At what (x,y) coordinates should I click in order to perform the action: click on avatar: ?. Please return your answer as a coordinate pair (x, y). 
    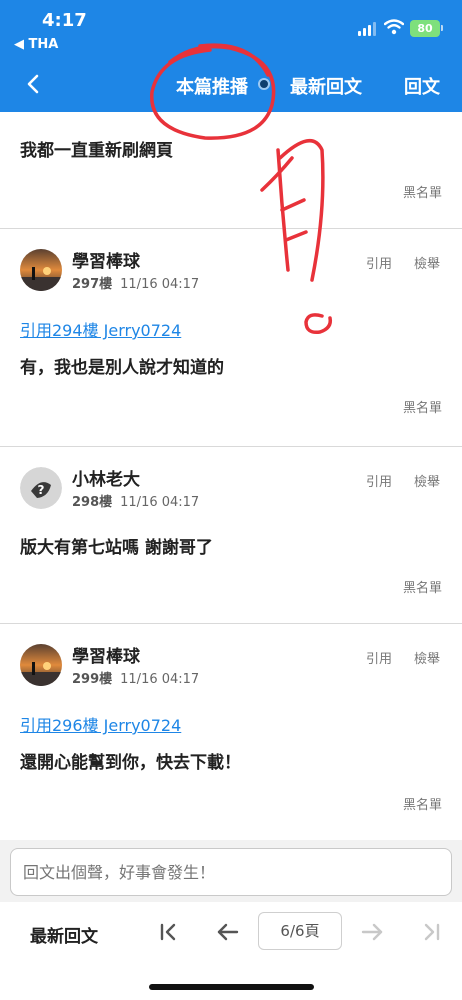
    Looking at the image, I should click on (41, 488).